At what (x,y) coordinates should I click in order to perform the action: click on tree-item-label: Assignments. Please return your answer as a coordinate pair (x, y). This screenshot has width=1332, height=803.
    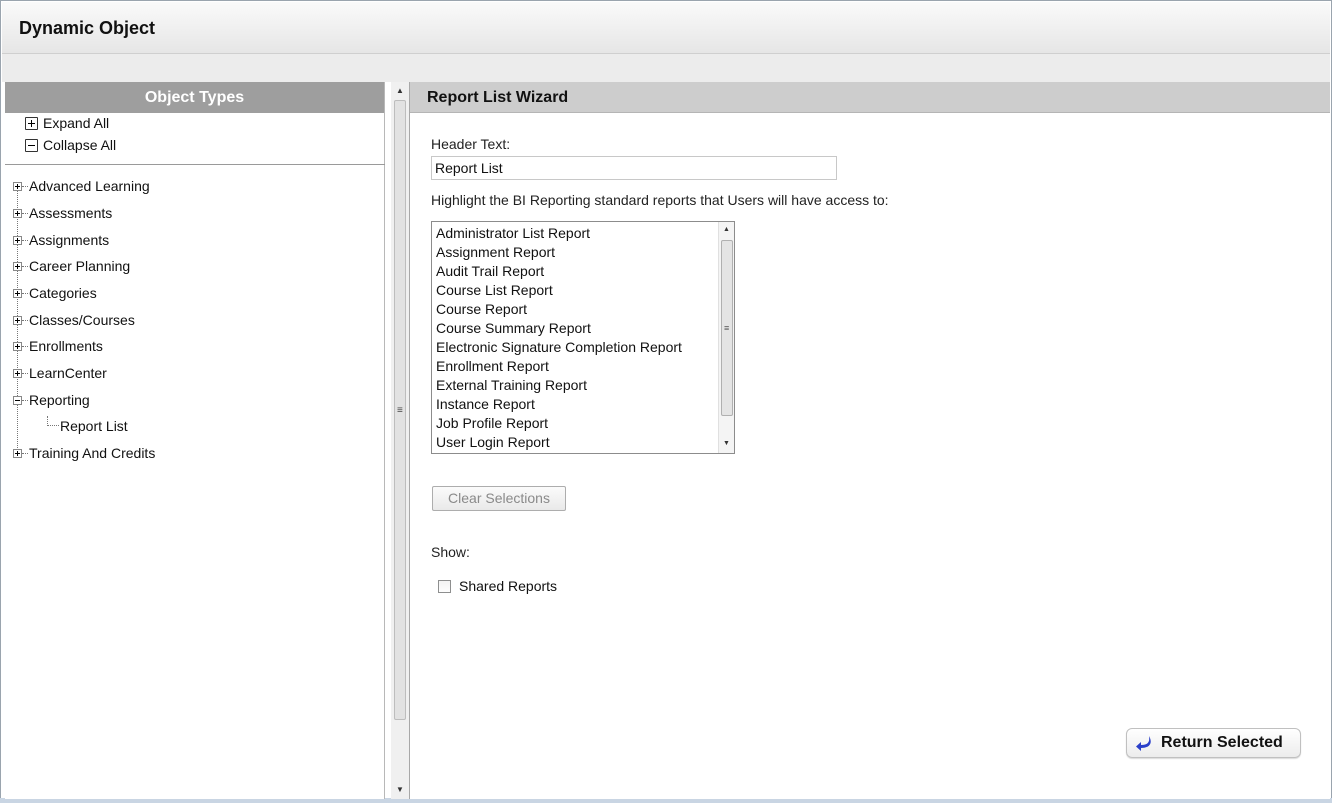
    Looking at the image, I should click on (69, 240).